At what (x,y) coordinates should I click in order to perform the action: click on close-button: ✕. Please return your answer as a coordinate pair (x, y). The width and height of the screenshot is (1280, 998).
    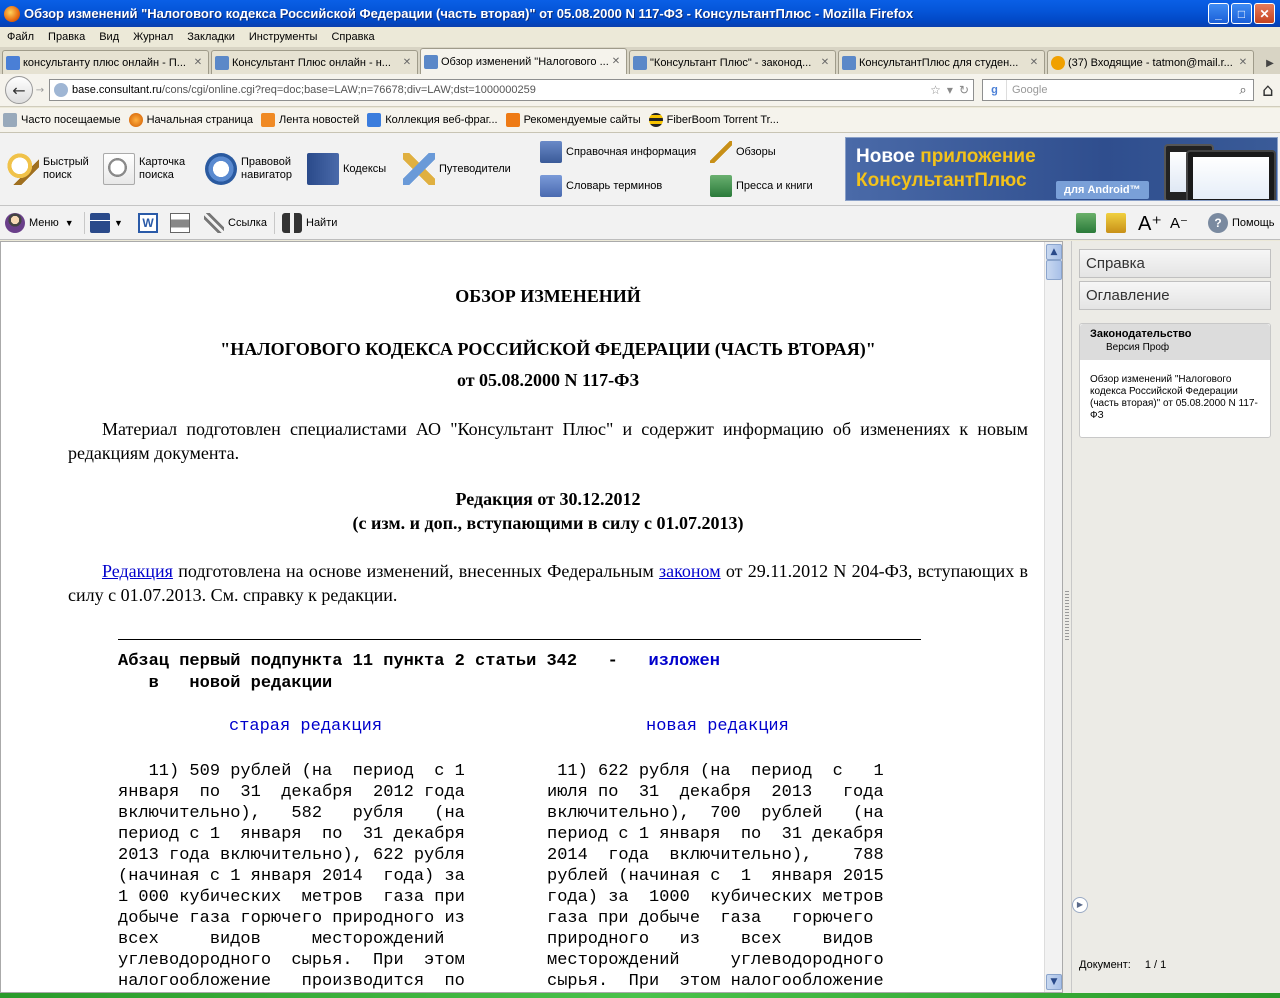
    Looking at the image, I should click on (1264, 13).